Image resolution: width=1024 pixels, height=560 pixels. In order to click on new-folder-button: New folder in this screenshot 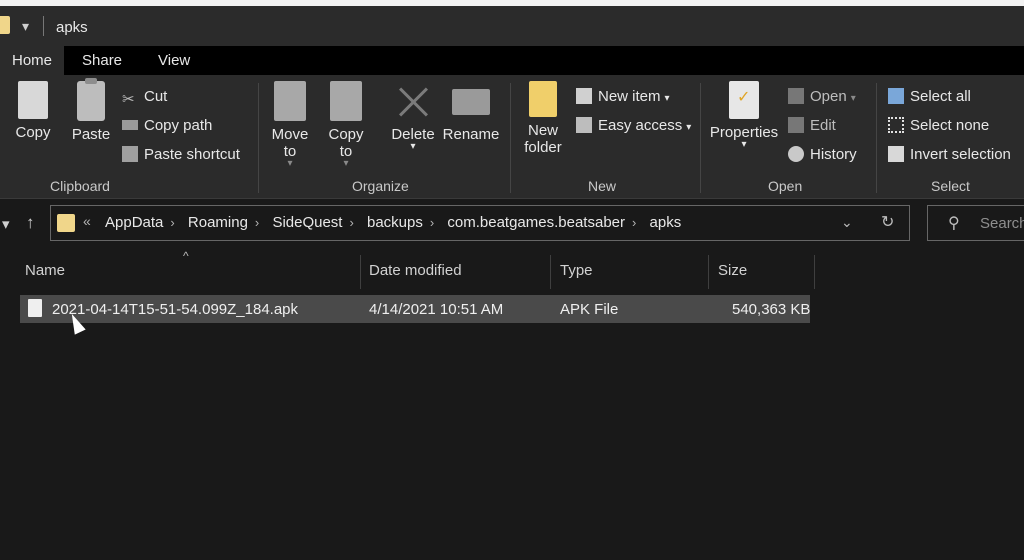, I will do `click(543, 118)`.